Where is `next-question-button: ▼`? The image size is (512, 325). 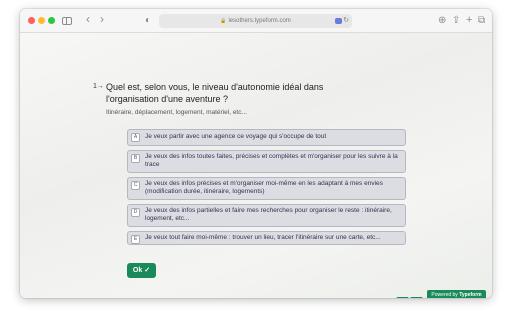 next-question-button: ▼ is located at coordinates (416, 297).